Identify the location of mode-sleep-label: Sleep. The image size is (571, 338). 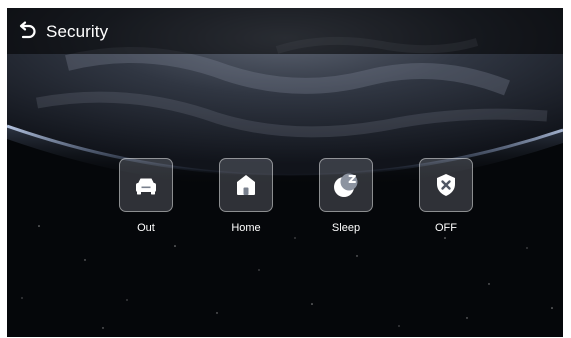
(346, 228).